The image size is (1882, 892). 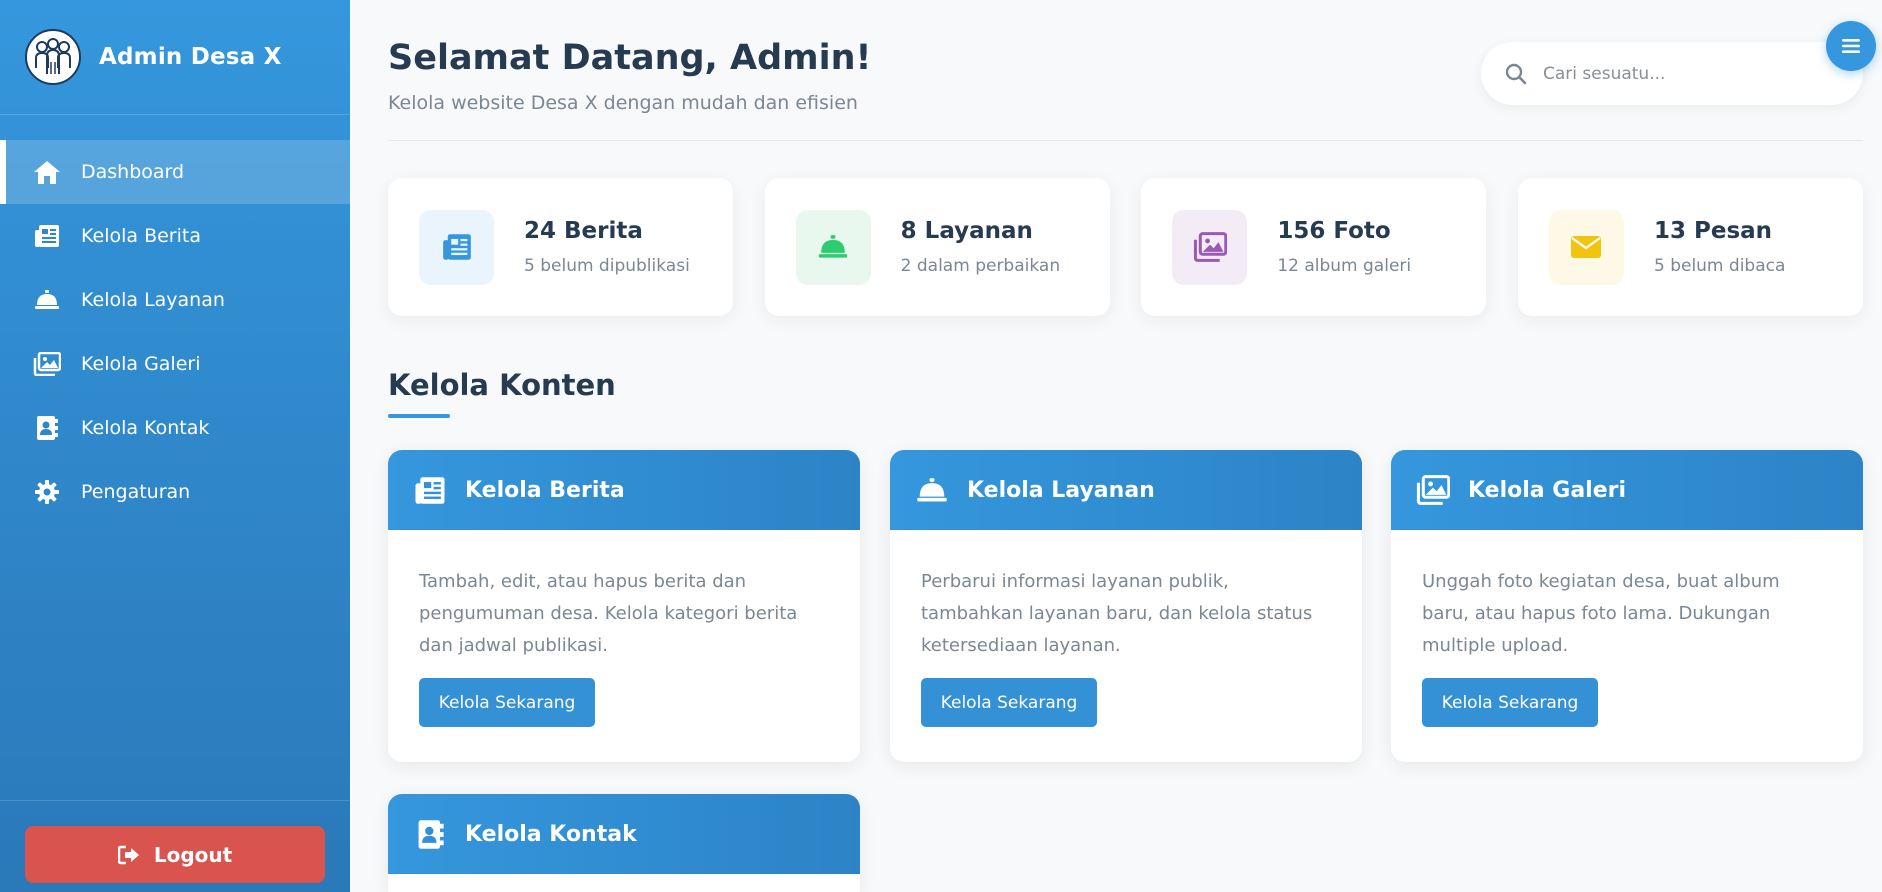 I want to click on stat-subtext: 5 belum dibaca, so click(x=1719, y=266).